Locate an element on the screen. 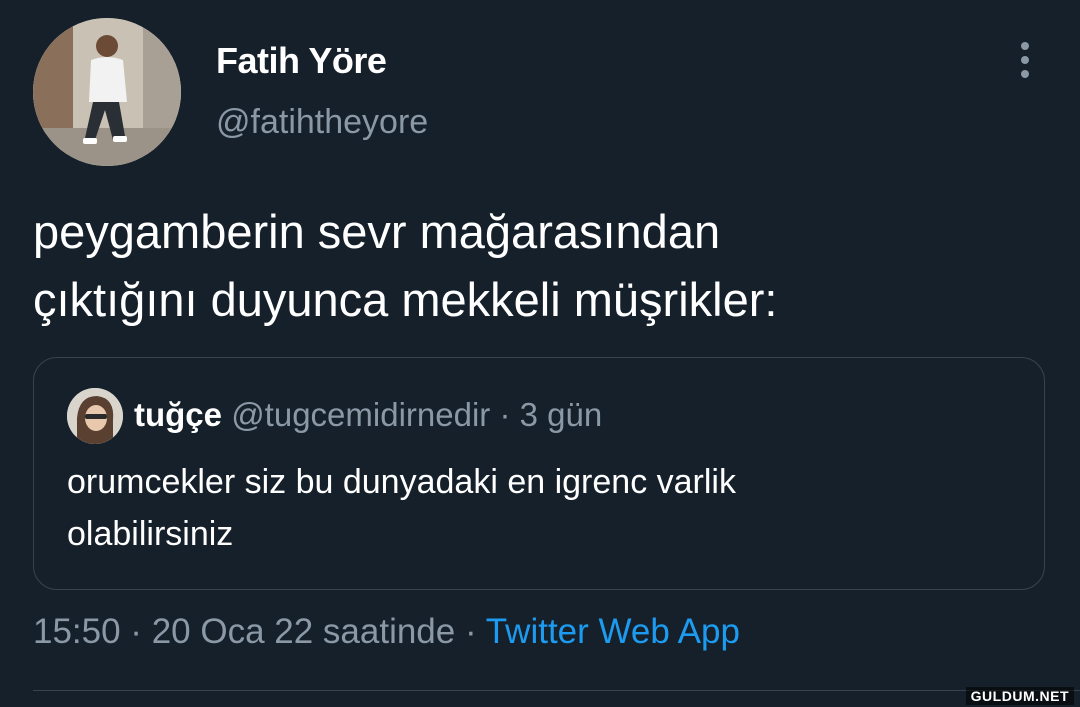 This screenshot has height=707, width=1080. quoted-author-handle: @tugcemidirnedir is located at coordinates (360, 414).